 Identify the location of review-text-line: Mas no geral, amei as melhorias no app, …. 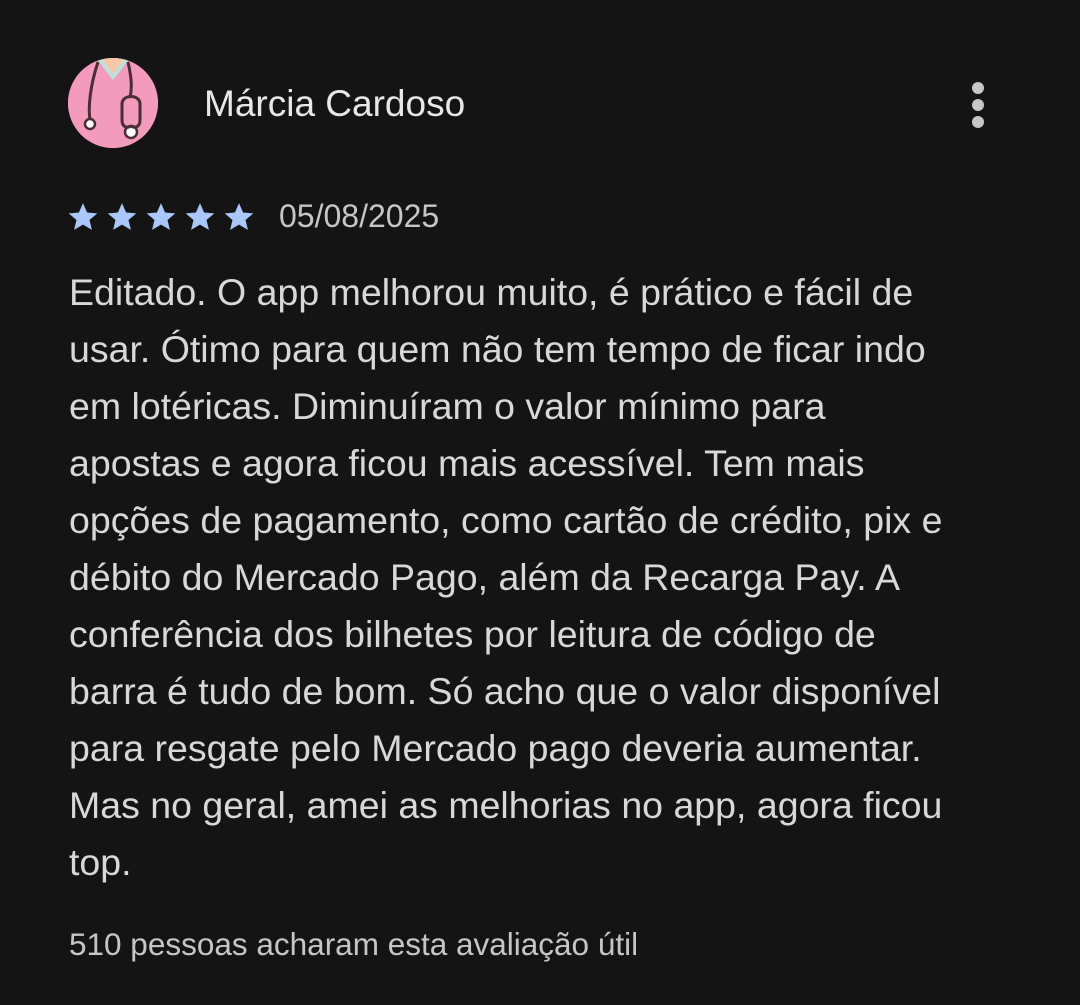
(506, 805).